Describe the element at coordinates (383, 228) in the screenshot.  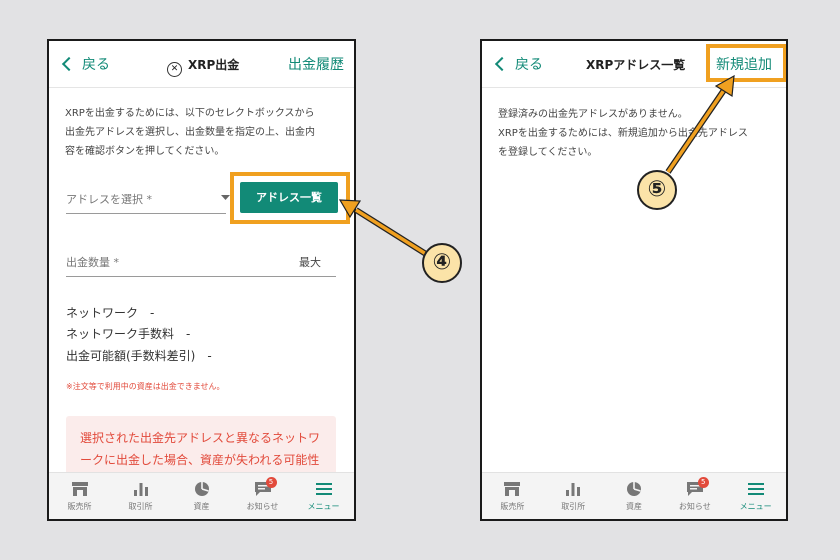
I see `arrow-step4` at that location.